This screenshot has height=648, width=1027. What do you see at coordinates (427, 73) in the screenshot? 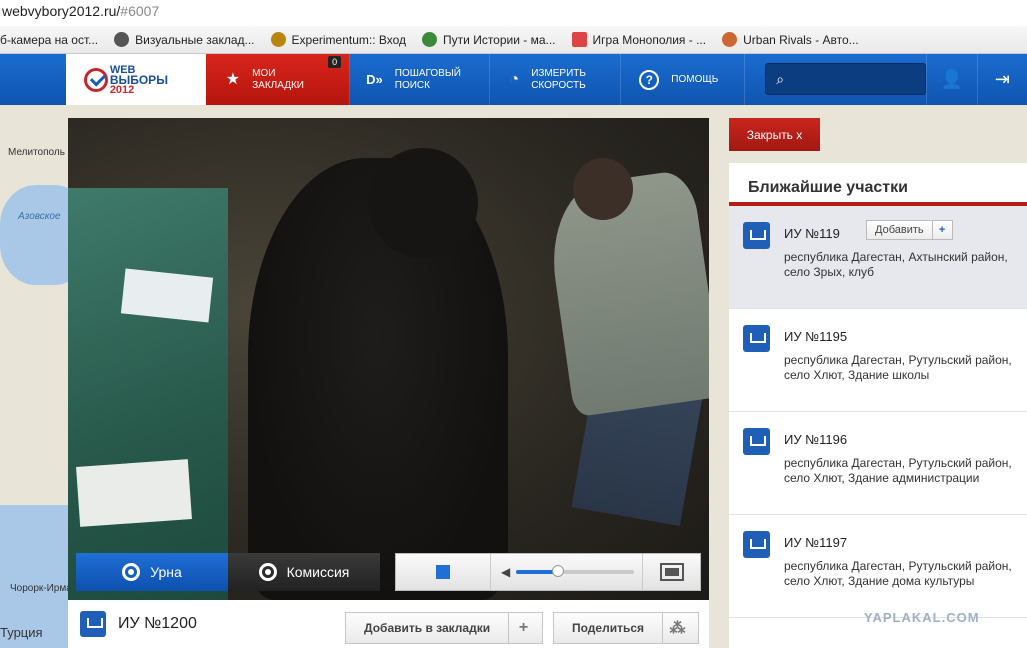
I see `nav-label: ПОШАГОВЫЙ` at bounding box center [427, 73].